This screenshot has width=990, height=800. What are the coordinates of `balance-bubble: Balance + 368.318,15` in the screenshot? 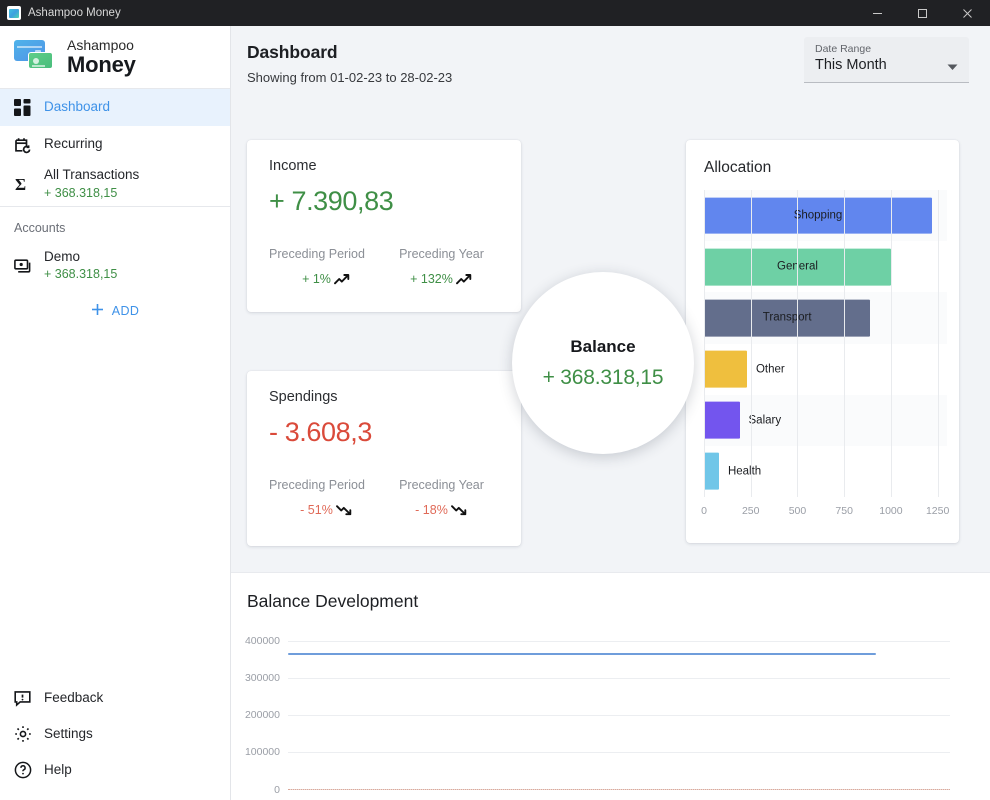 It's located at (603, 363).